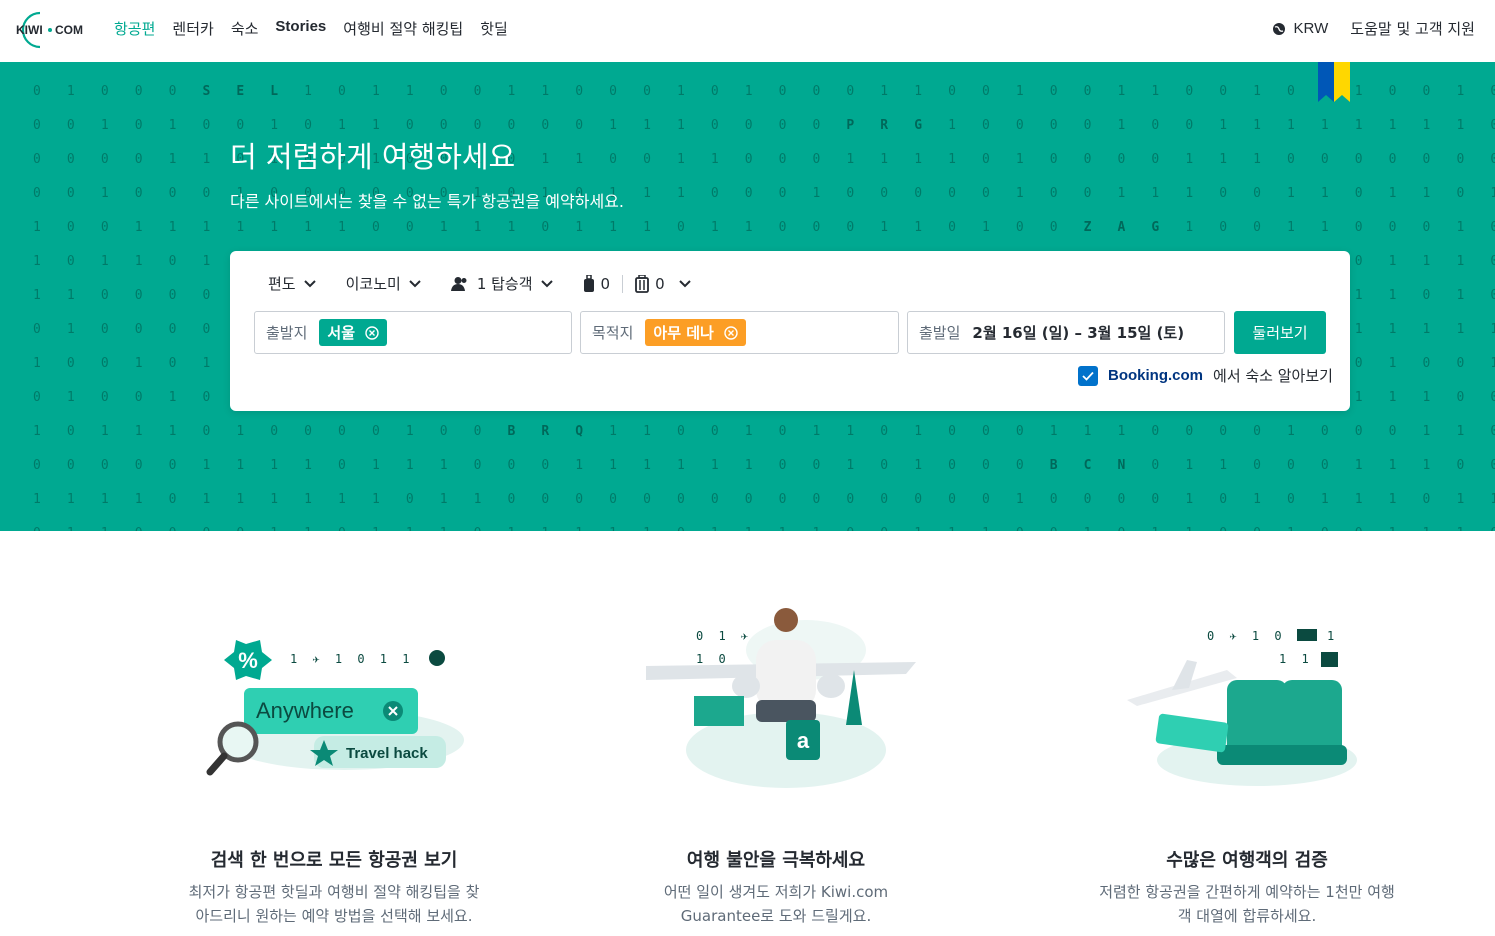 The image size is (1495, 936). What do you see at coordinates (334, 860) in the screenshot?
I see `feature-title: 검색 한 번으로 모든 항공권 보기` at bounding box center [334, 860].